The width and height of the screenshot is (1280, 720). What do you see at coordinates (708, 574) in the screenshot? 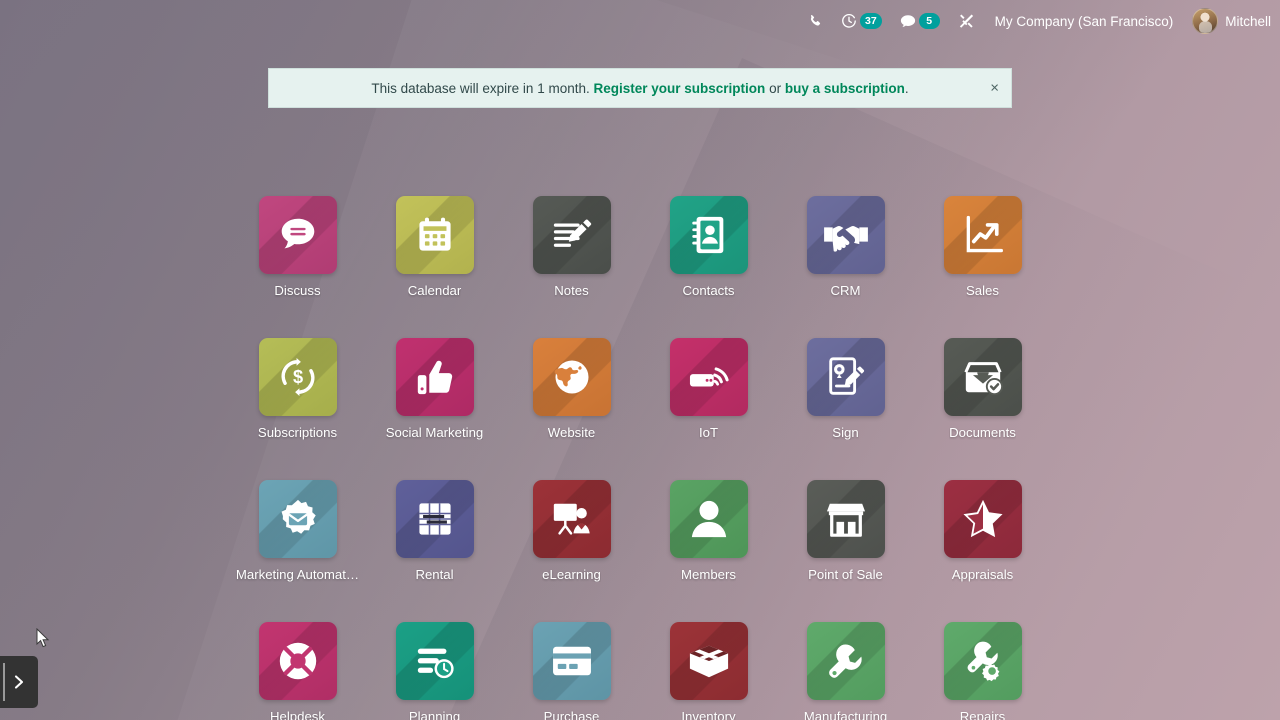
I see `app-label: Members` at bounding box center [708, 574].